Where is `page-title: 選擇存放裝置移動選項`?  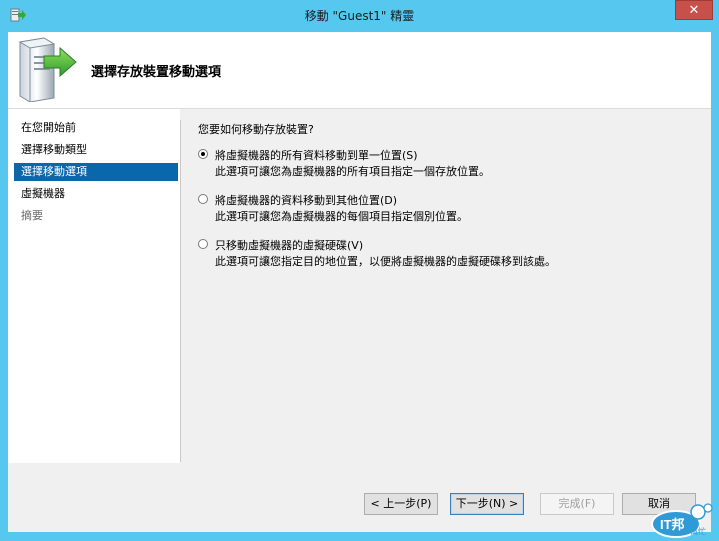 page-title: 選擇存放裝置移動選項 is located at coordinates (156, 72).